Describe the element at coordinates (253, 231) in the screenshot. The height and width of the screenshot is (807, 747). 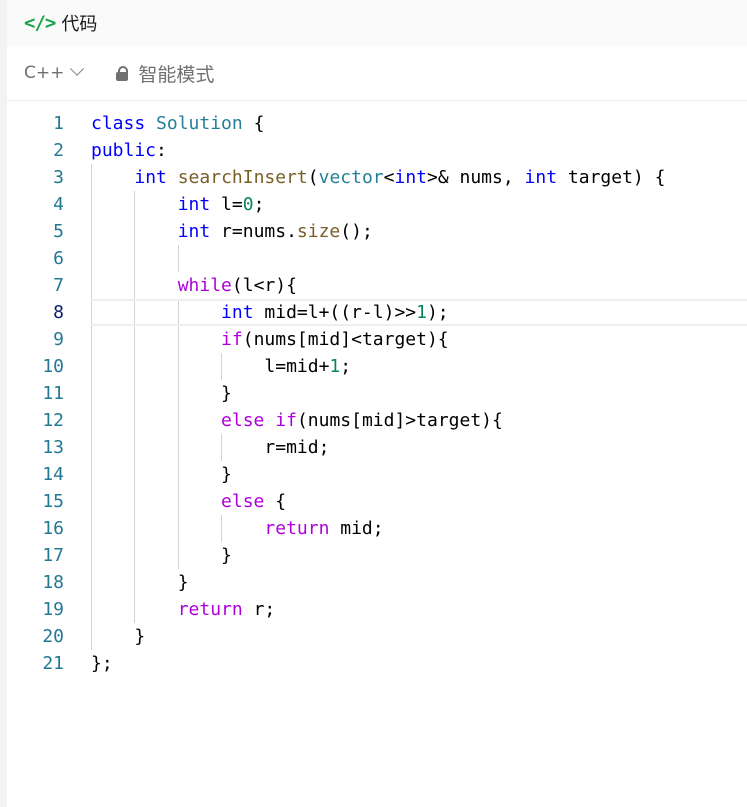
I see `code-token: r=nums.` at that location.